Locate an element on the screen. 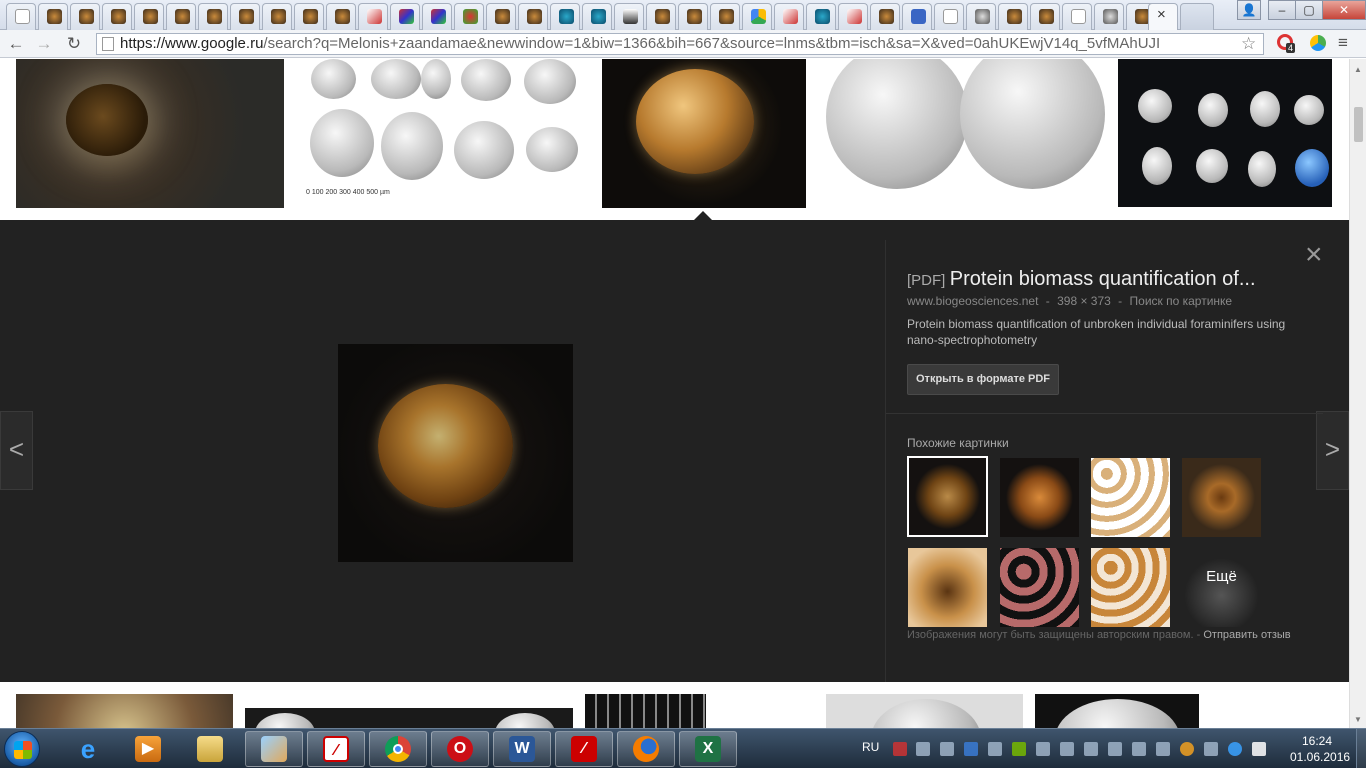 Image resolution: width=1366 pixels, height=768 pixels. forward-button: → is located at coordinates (44, 44).